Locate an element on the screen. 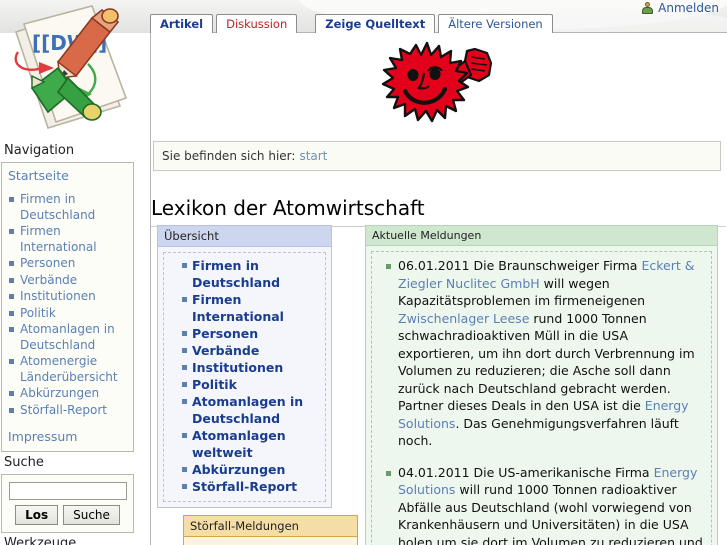 The width and height of the screenshot is (727, 545). stoerfall-box-body is located at coordinates (270, 541).